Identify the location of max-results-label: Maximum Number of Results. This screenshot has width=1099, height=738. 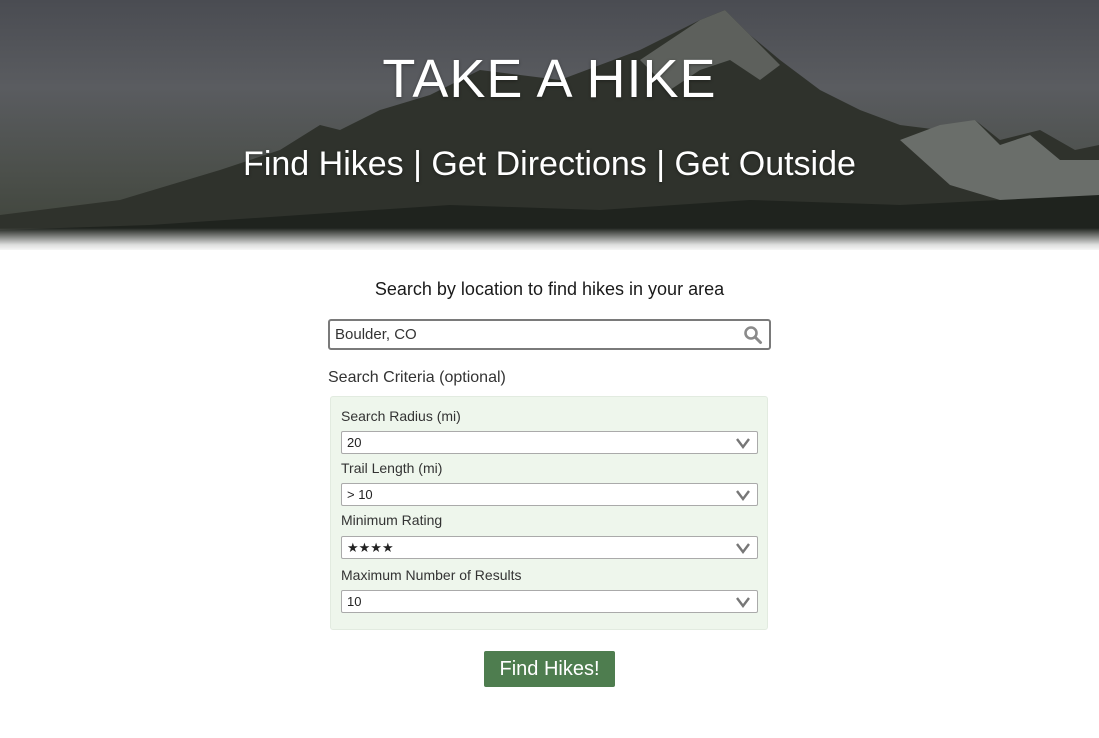
(431, 575).